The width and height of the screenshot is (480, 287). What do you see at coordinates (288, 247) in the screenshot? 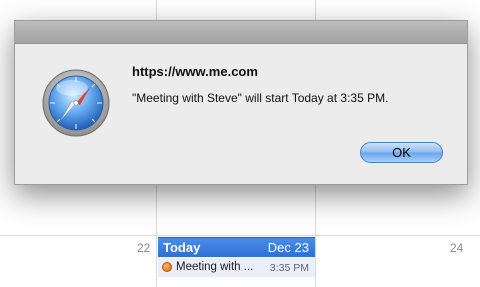
I see `today-date: Dec 23` at bounding box center [288, 247].